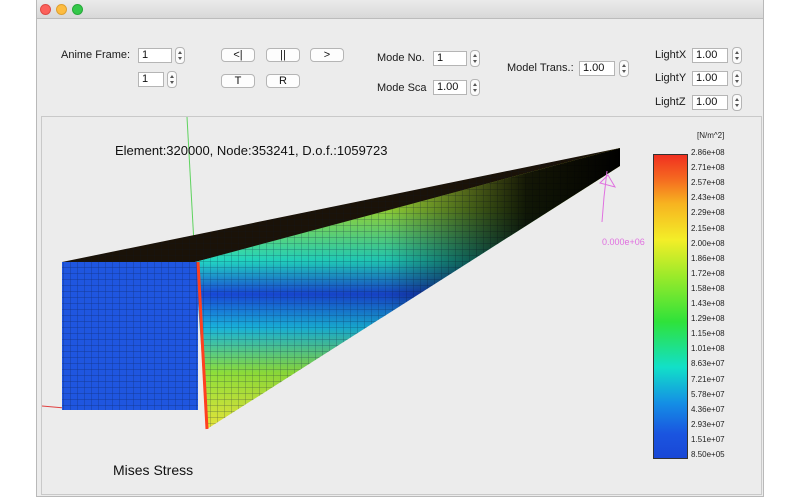  What do you see at coordinates (737, 55) in the screenshot?
I see `lightx-arrows` at bounding box center [737, 55].